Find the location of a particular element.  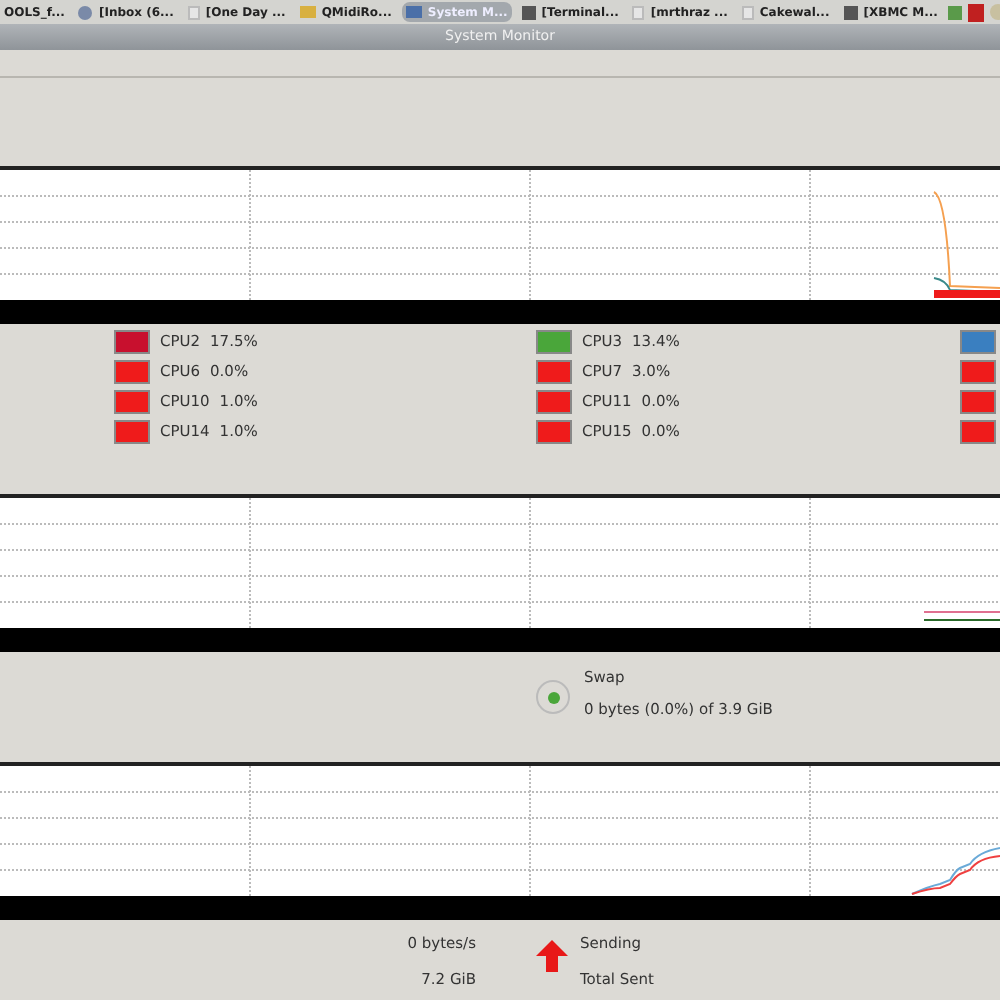

pie-icon is located at coordinates (553, 697).